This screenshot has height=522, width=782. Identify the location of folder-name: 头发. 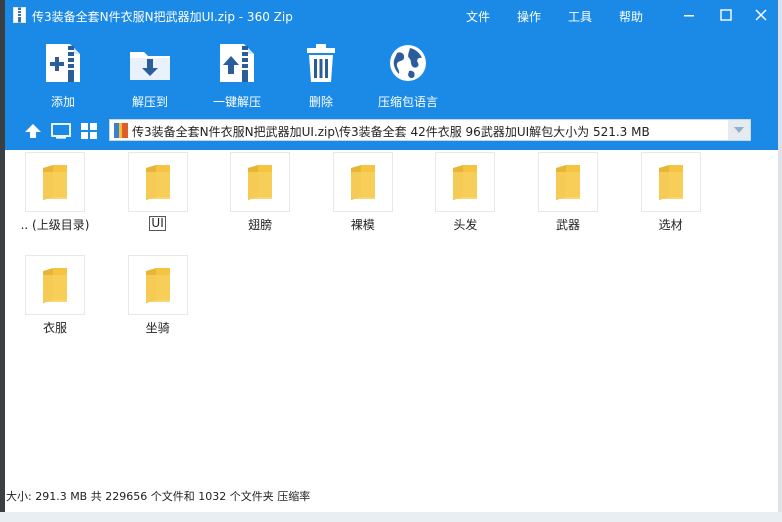
(465, 225).